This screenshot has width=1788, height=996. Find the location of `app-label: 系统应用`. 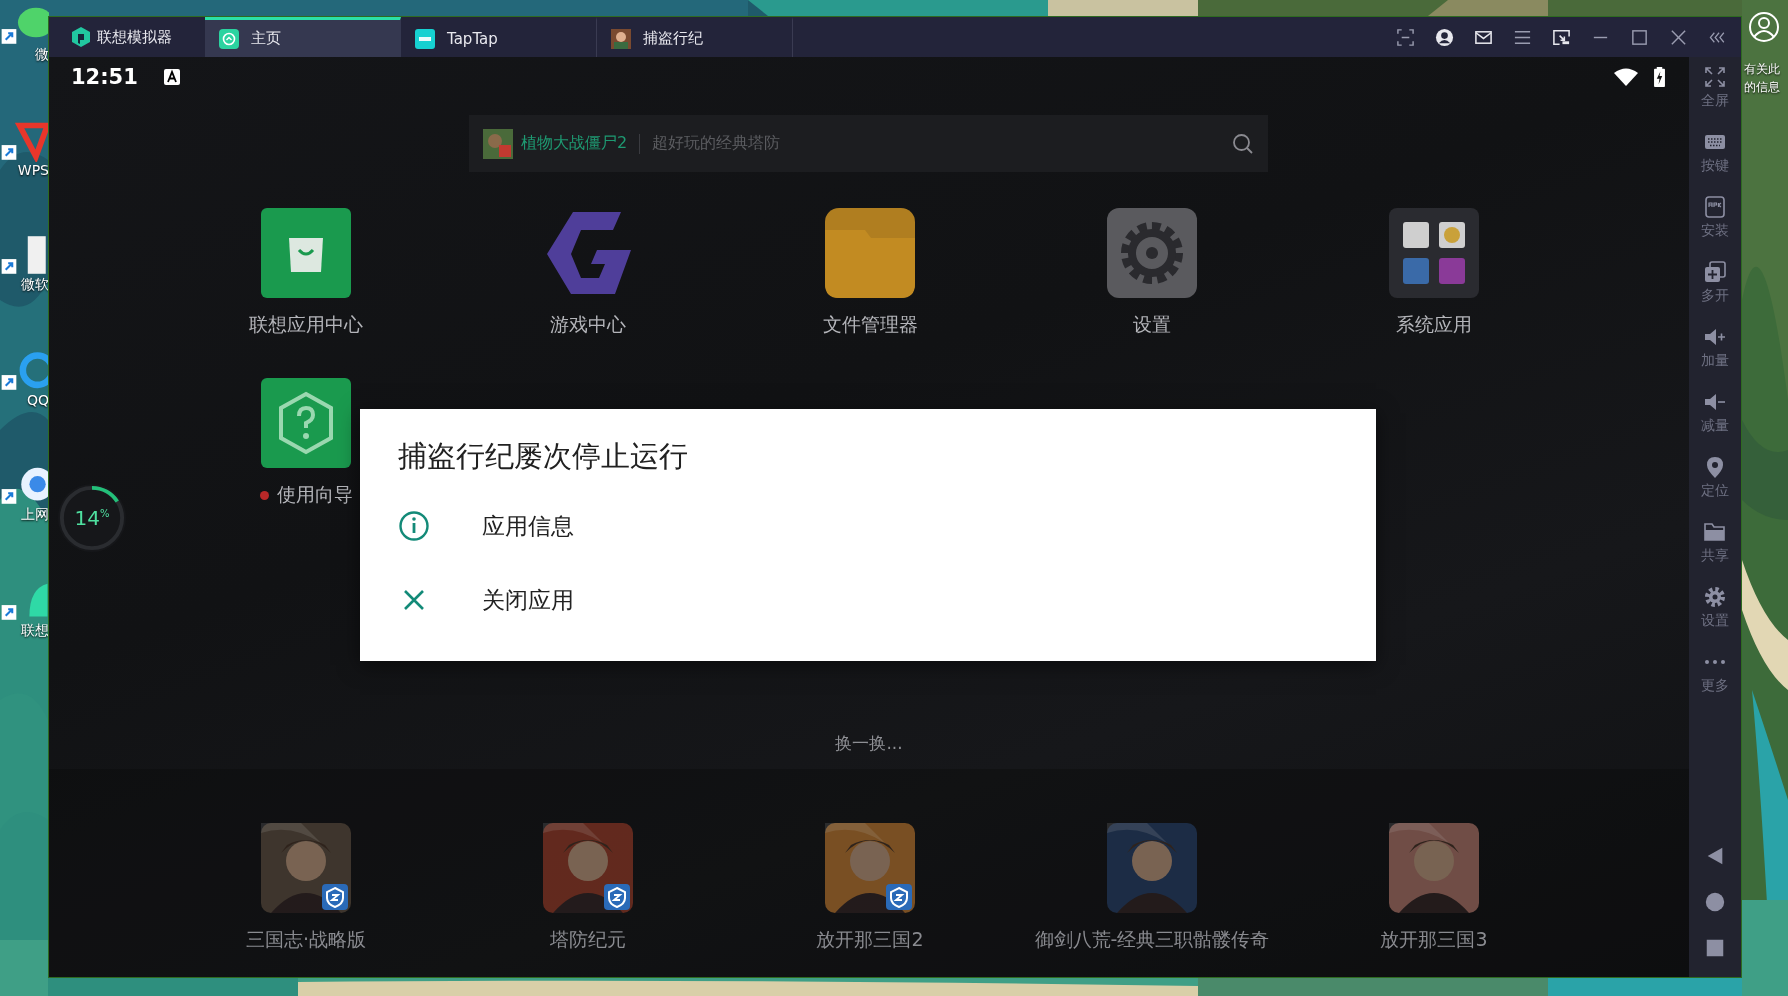

app-label: 系统应用 is located at coordinates (1434, 325).